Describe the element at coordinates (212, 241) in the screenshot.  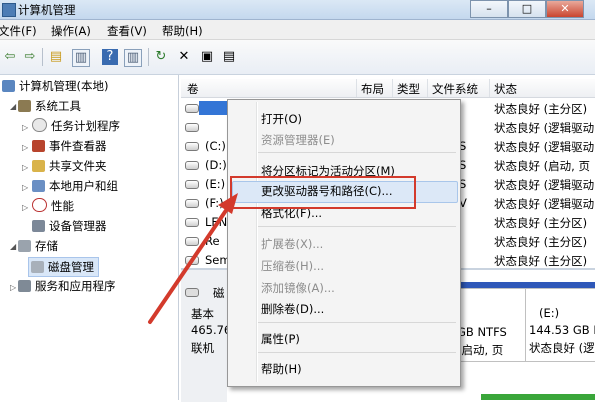
I see `volume-name: Re` at that location.